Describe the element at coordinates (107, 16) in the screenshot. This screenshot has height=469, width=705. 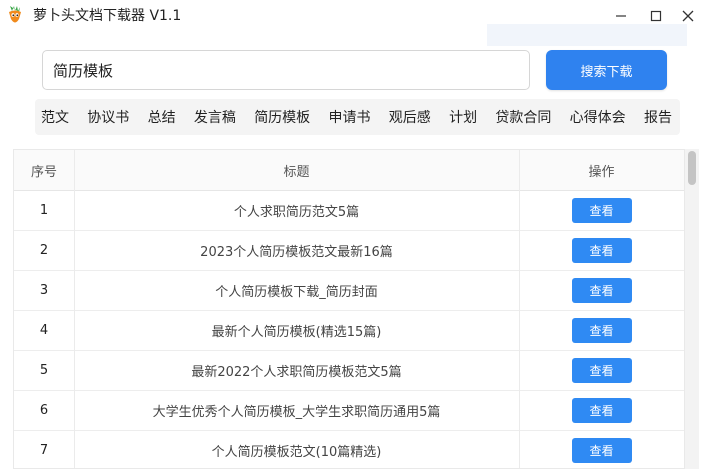
I see `app-title: 萝卜头文档下载器 V1.1` at that location.